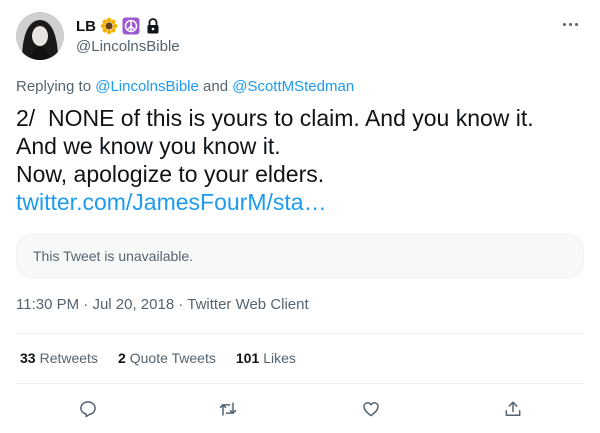  What do you see at coordinates (172, 358) in the screenshot?
I see `quote-tweets-label: Quote Tweets` at bounding box center [172, 358].